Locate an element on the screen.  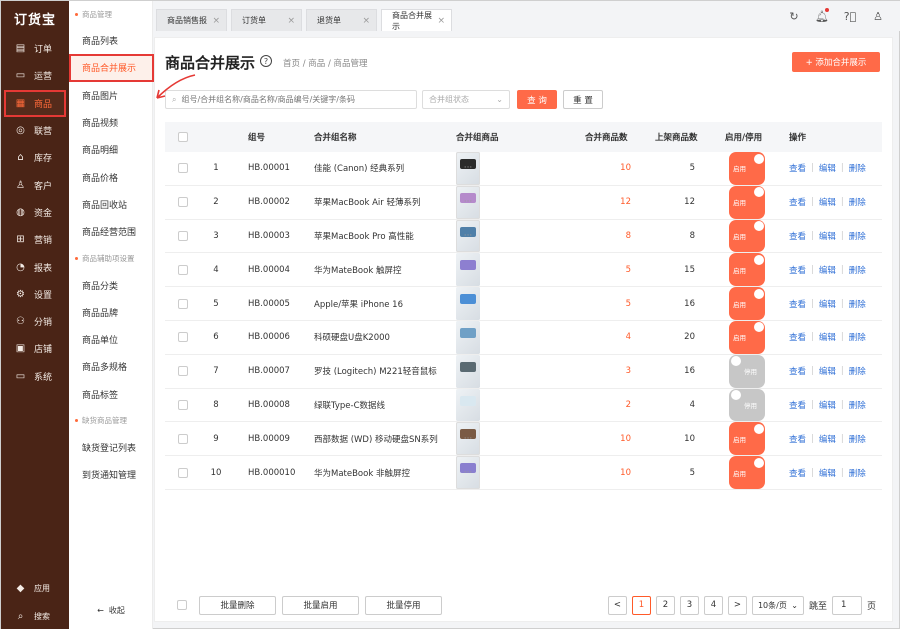
user-icon: ♙ is located at coordinates (878, 16).